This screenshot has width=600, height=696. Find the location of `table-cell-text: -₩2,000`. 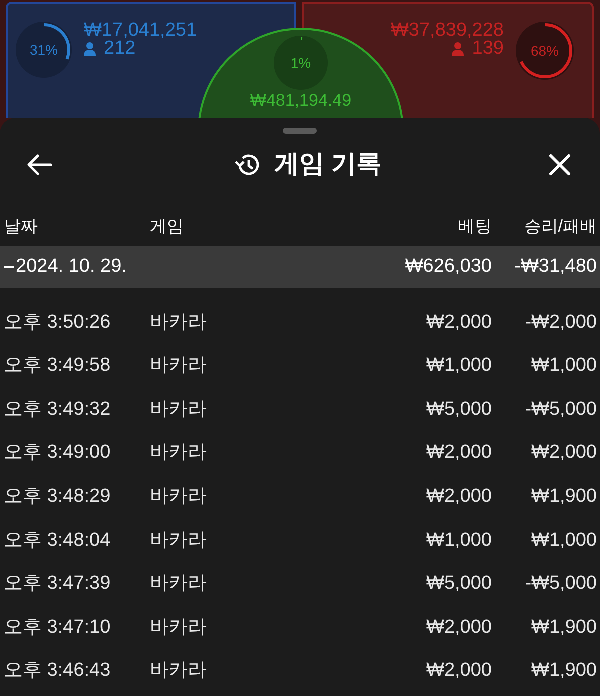

table-cell-text: -₩2,000 is located at coordinates (560, 322).